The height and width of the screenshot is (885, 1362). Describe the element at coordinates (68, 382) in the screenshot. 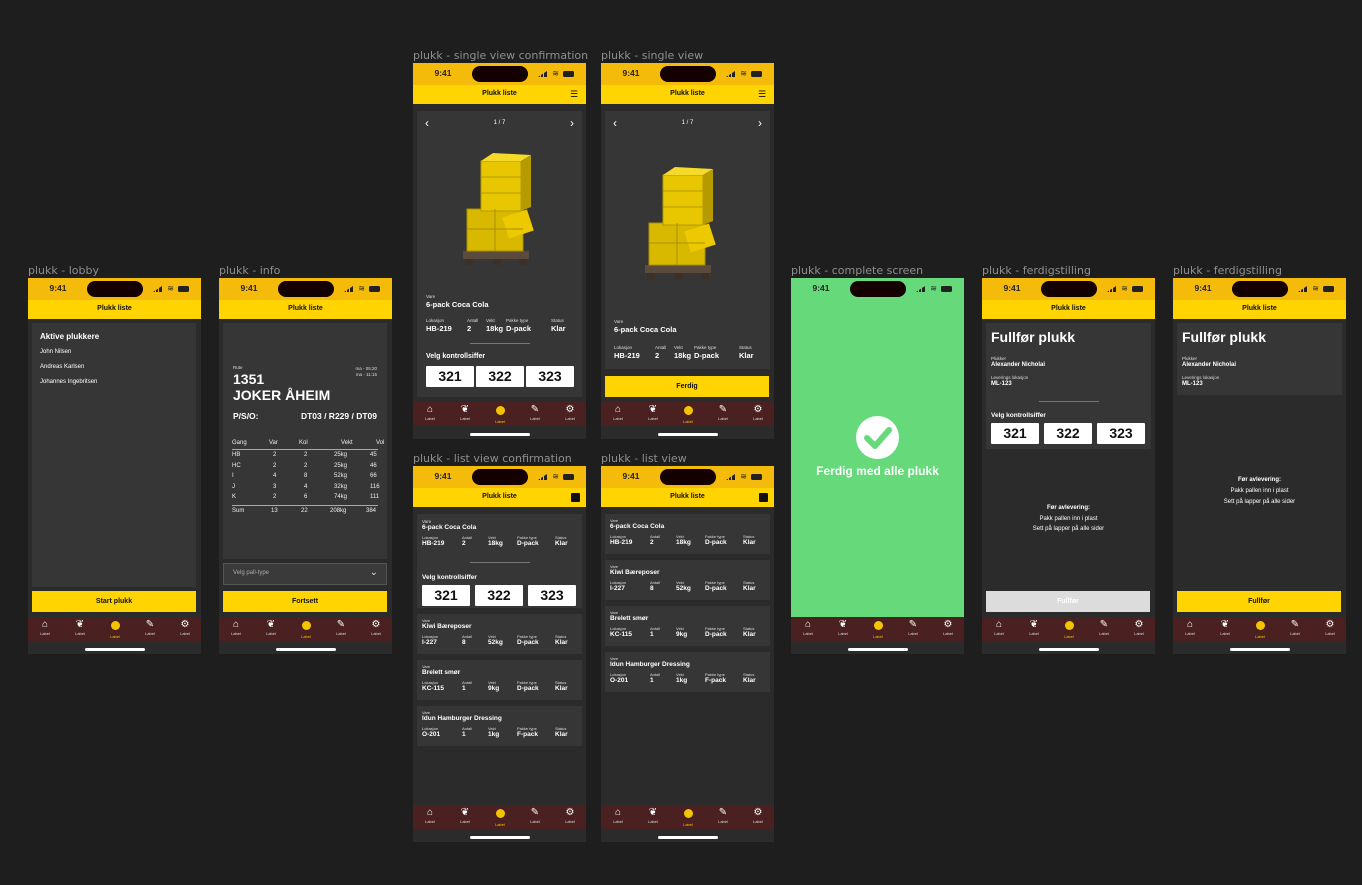

I see `picker-item: Johannes Ingebritsen` at that location.